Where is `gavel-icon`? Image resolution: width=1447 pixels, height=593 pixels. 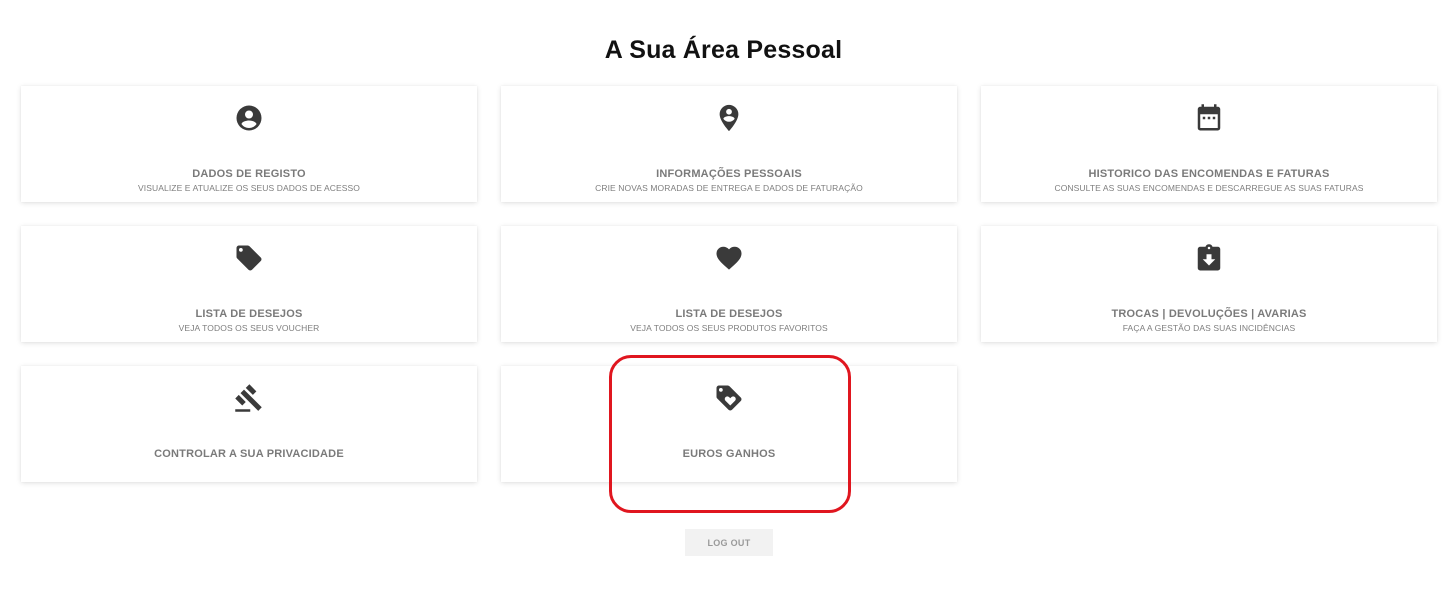 gavel-icon is located at coordinates (249, 398).